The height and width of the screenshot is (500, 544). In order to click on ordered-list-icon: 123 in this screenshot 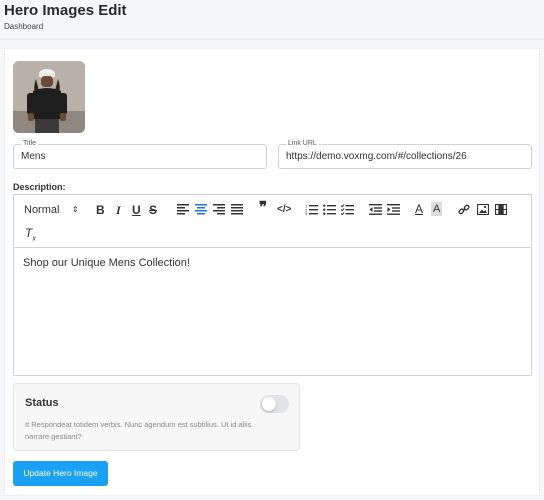, I will do `click(311, 209)`.